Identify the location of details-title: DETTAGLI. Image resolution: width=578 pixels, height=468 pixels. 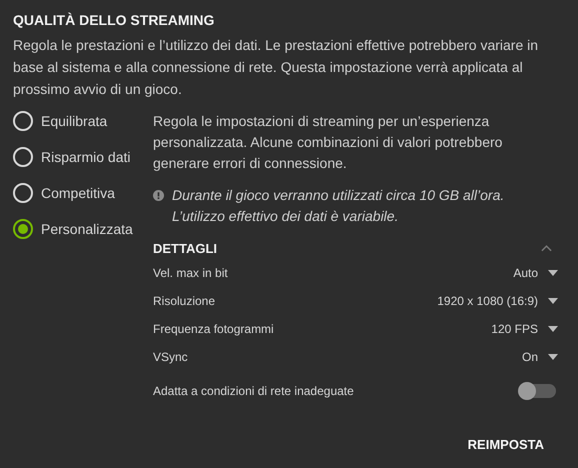
(185, 248).